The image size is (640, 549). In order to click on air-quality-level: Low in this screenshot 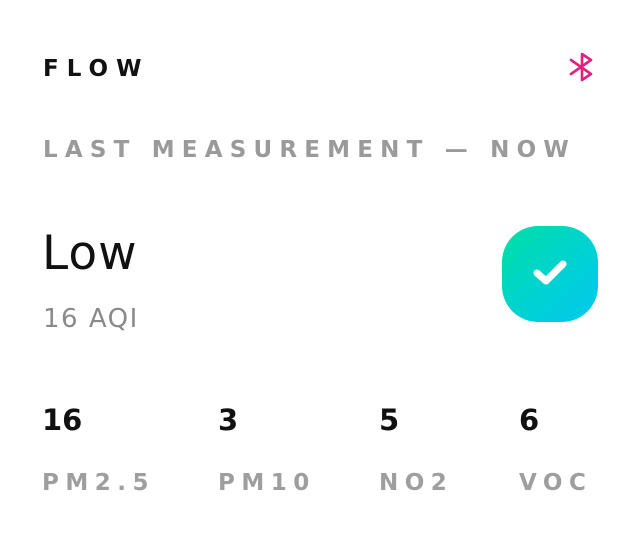, I will do `click(90, 253)`.